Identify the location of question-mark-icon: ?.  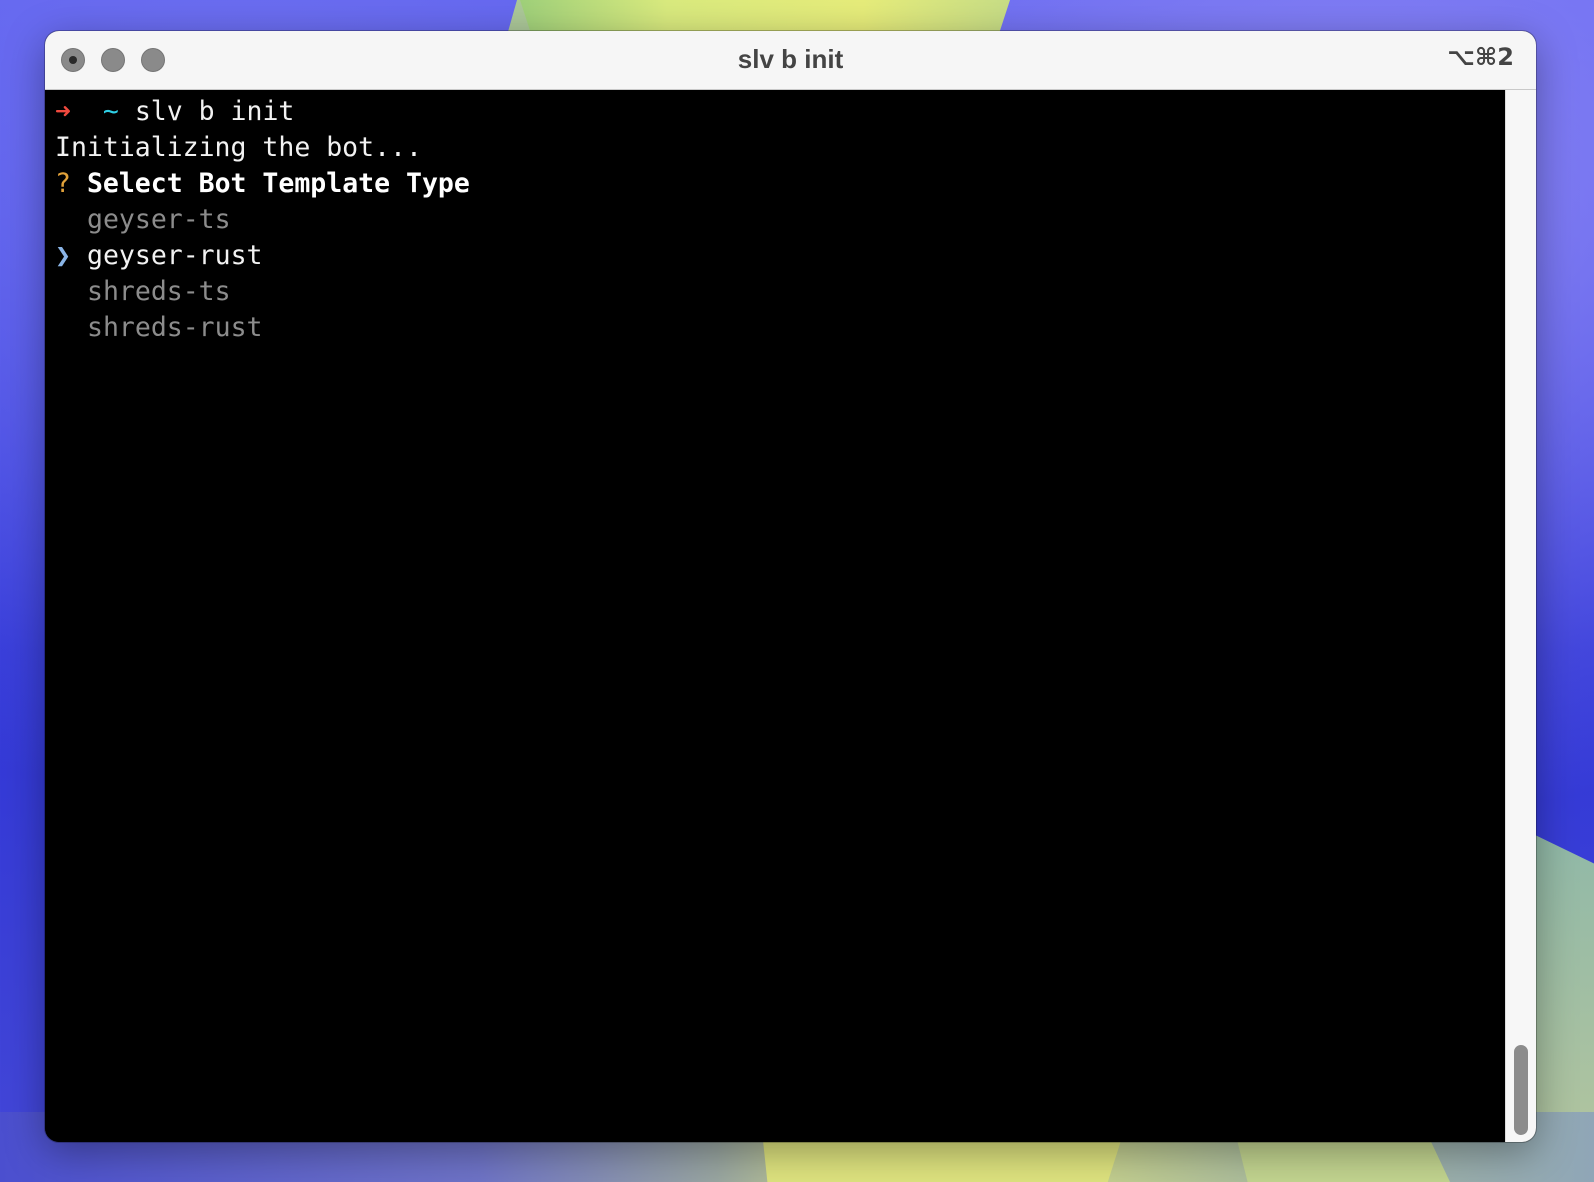
(63, 183).